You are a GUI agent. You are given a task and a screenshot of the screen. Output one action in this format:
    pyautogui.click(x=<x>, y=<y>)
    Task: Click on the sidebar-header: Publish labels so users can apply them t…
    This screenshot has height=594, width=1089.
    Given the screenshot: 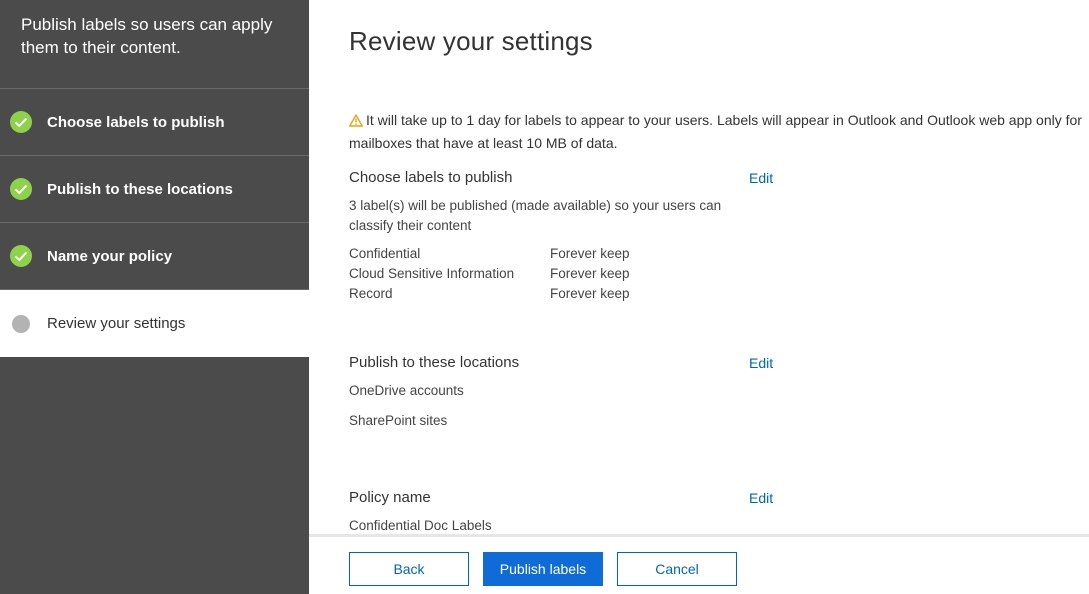 What is the action you would take?
    pyautogui.click(x=154, y=44)
    